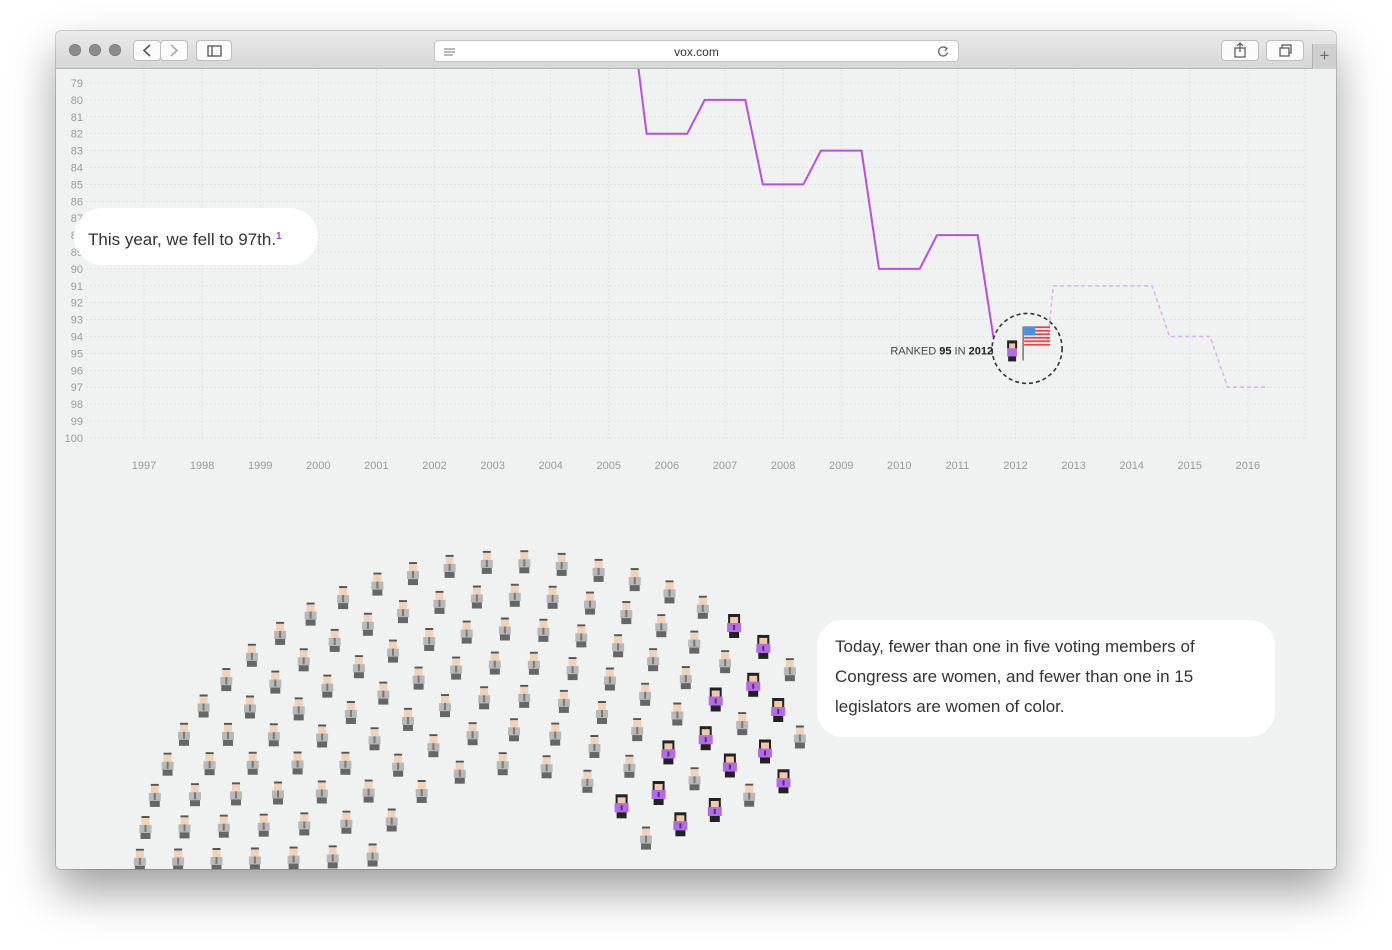 This screenshot has height=950, width=1392. I want to click on share-icon, so click(1240, 50).